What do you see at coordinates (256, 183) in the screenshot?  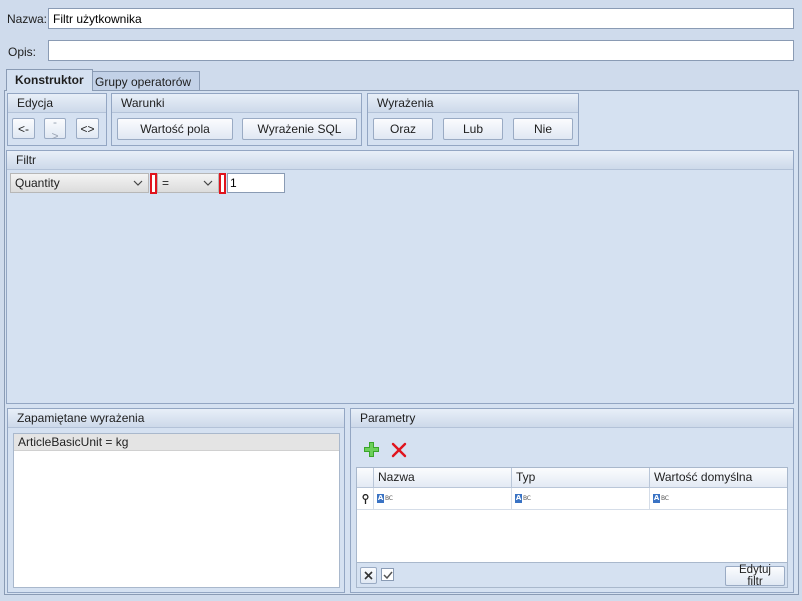 I see `filter-value-input` at bounding box center [256, 183].